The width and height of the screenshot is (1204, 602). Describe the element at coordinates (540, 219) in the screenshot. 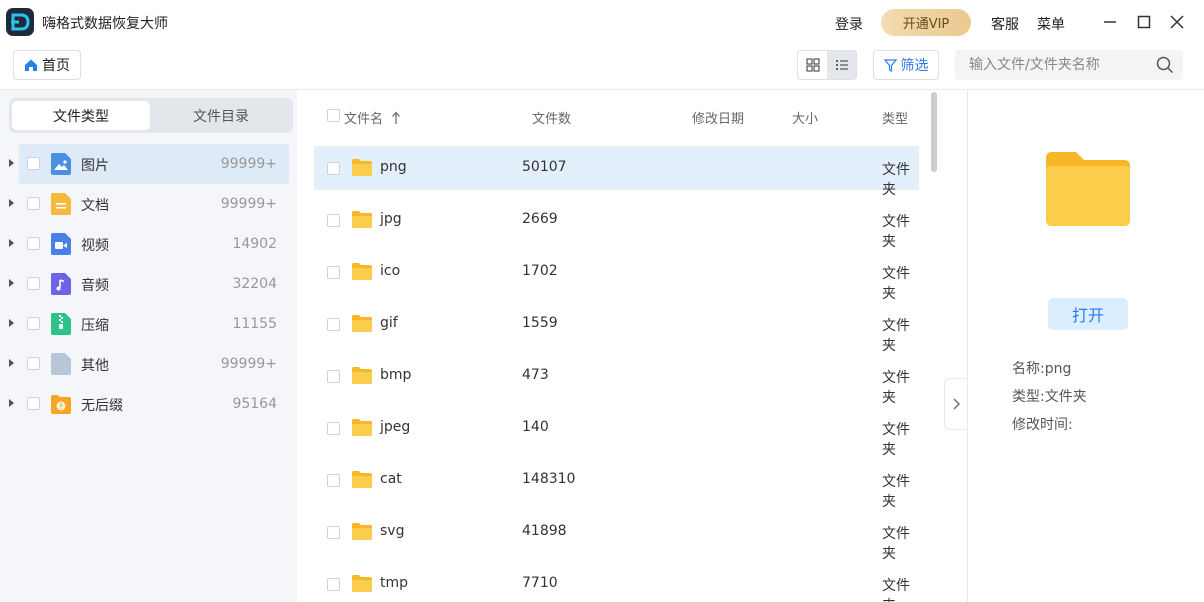

I see `file-count: 2669` at that location.